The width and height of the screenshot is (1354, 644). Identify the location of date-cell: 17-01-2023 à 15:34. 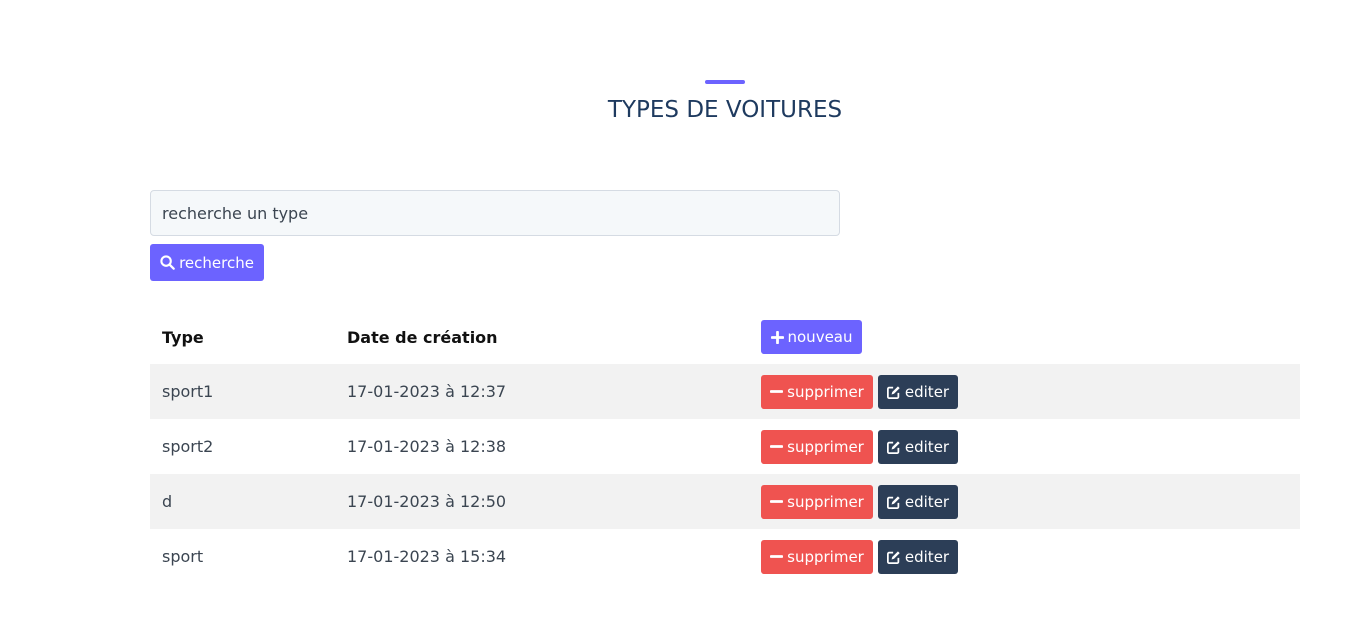
(427, 556).